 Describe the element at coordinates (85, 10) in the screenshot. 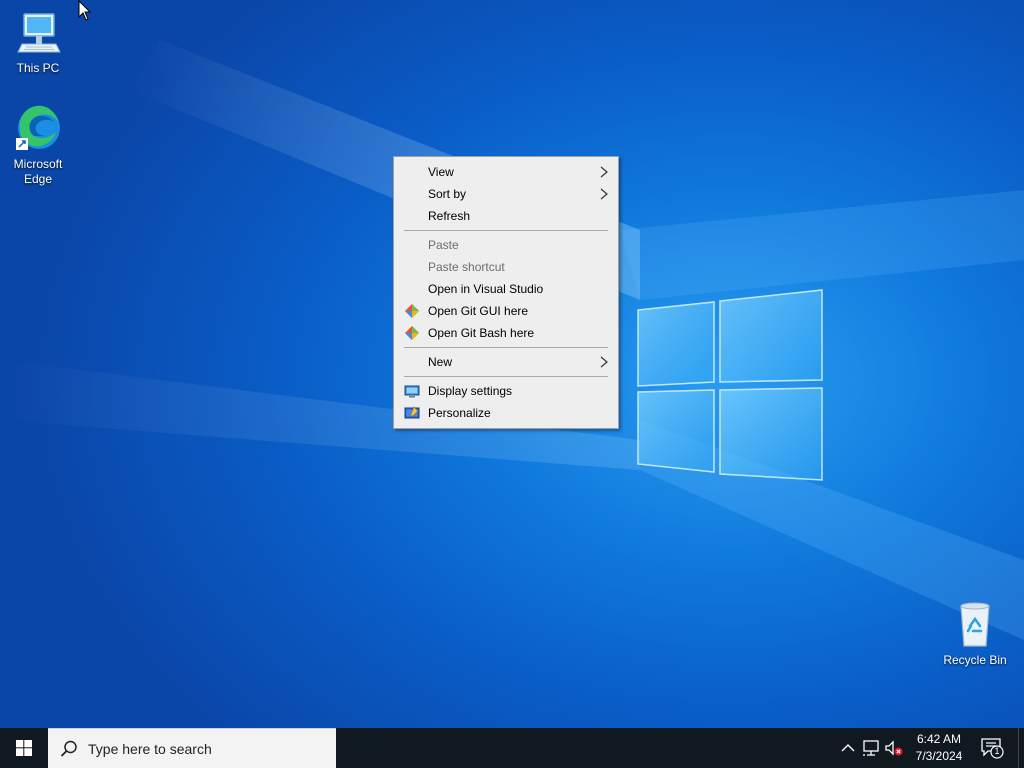

I see `mouse-cursor-icon` at that location.